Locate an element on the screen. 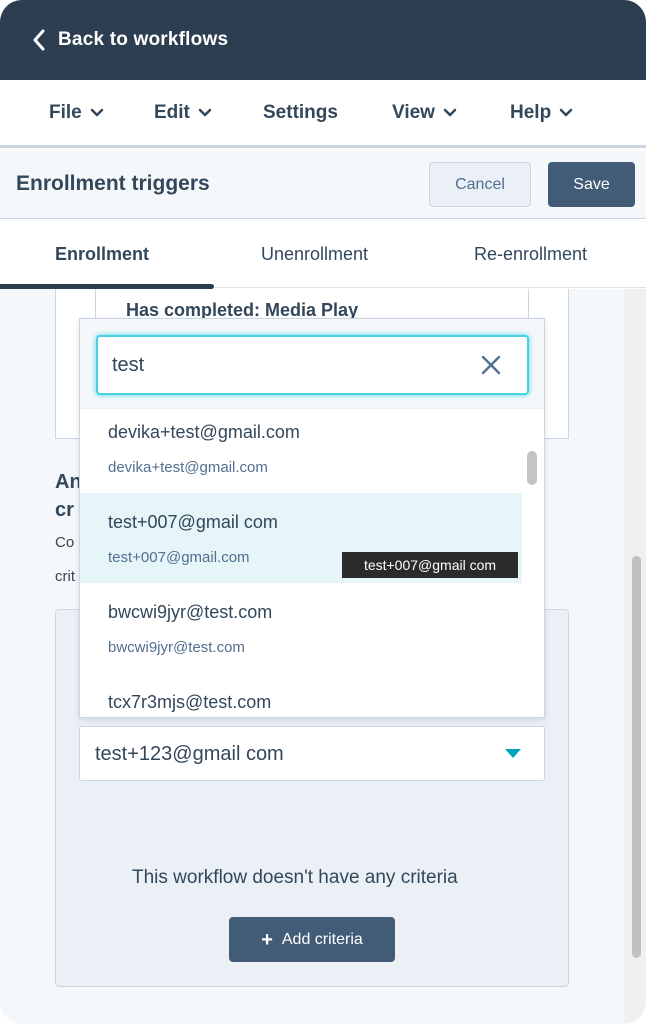 The height and width of the screenshot is (1024, 646). contact-select: test+123@gmail com is located at coordinates (312, 753).